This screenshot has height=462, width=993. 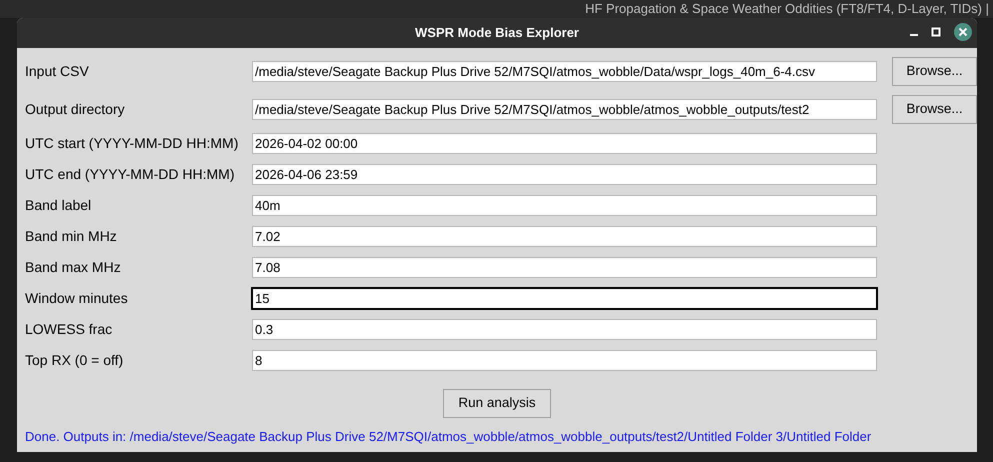 I want to click on field-label: UTC end (YYYY-MM-DD HH:MM), so click(x=130, y=174).